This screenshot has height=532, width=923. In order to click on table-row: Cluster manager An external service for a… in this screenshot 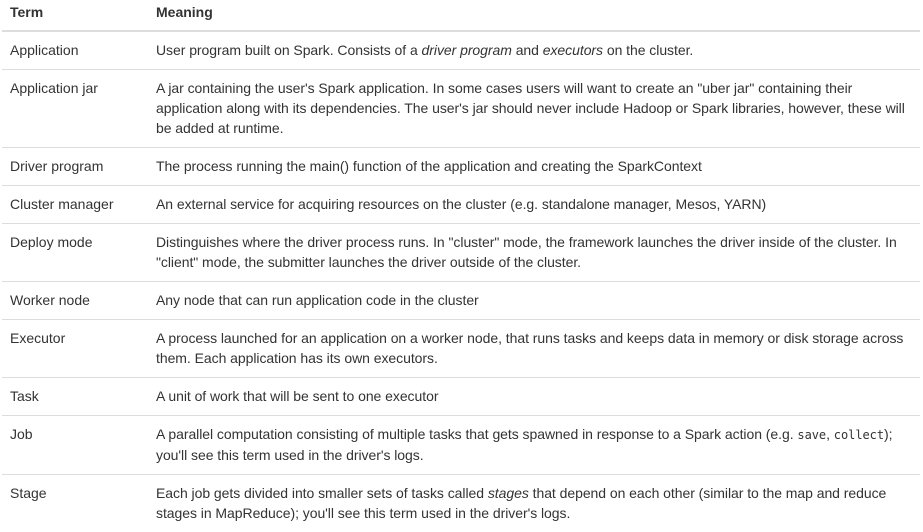, I will do `click(461, 205)`.